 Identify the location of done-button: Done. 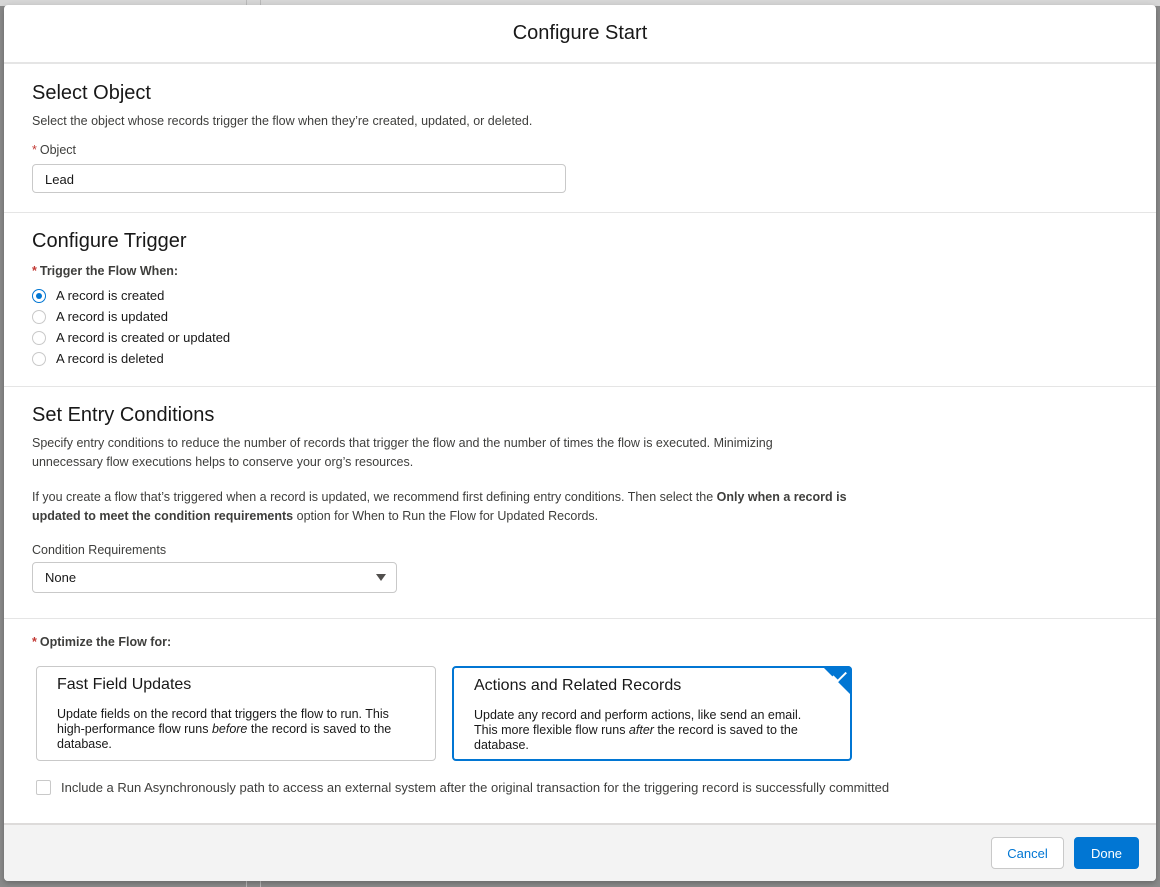
(1106, 853).